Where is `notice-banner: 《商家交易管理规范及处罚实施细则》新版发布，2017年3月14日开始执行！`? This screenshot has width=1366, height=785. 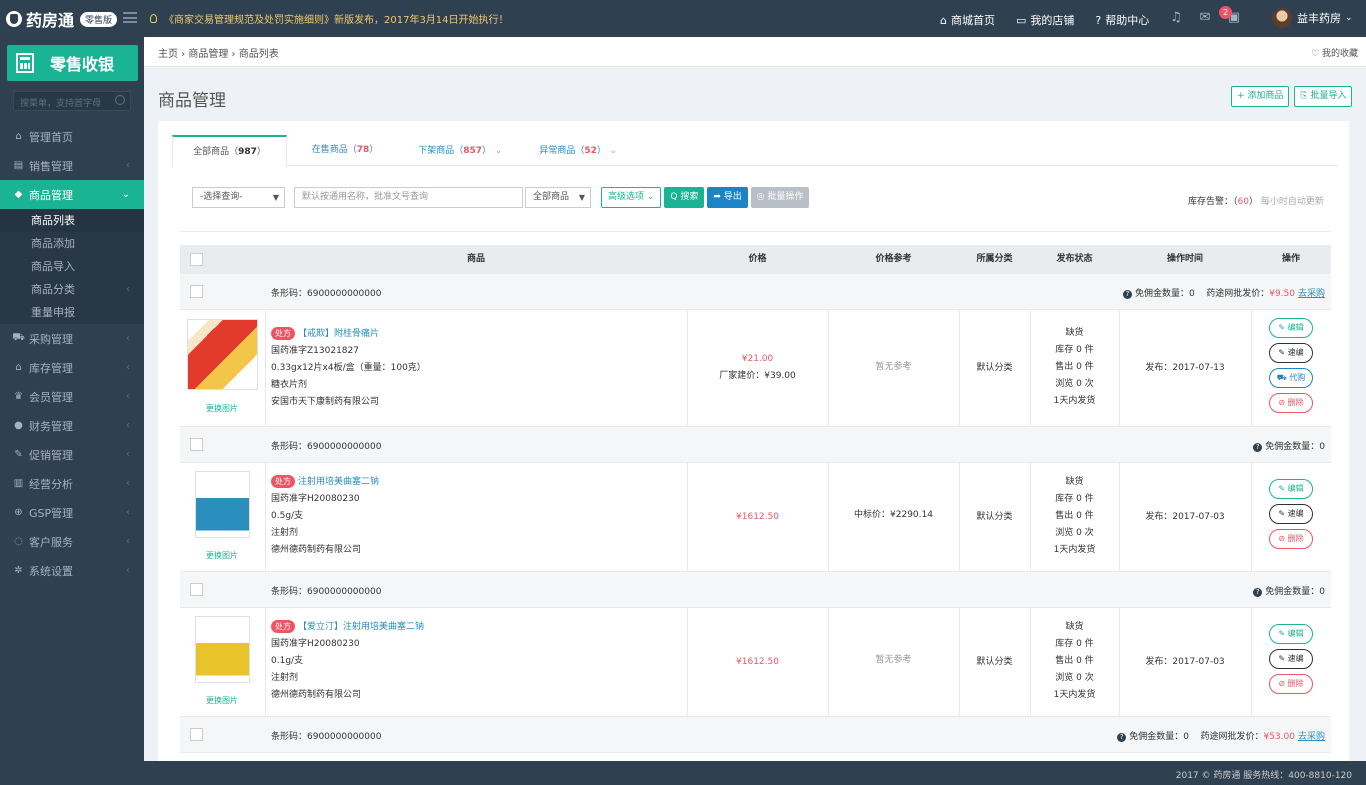 notice-banner: 《商家交易管理规范及处罚实施细则》新版发布，2017年3月14日开始执行！ is located at coordinates (329, 18).